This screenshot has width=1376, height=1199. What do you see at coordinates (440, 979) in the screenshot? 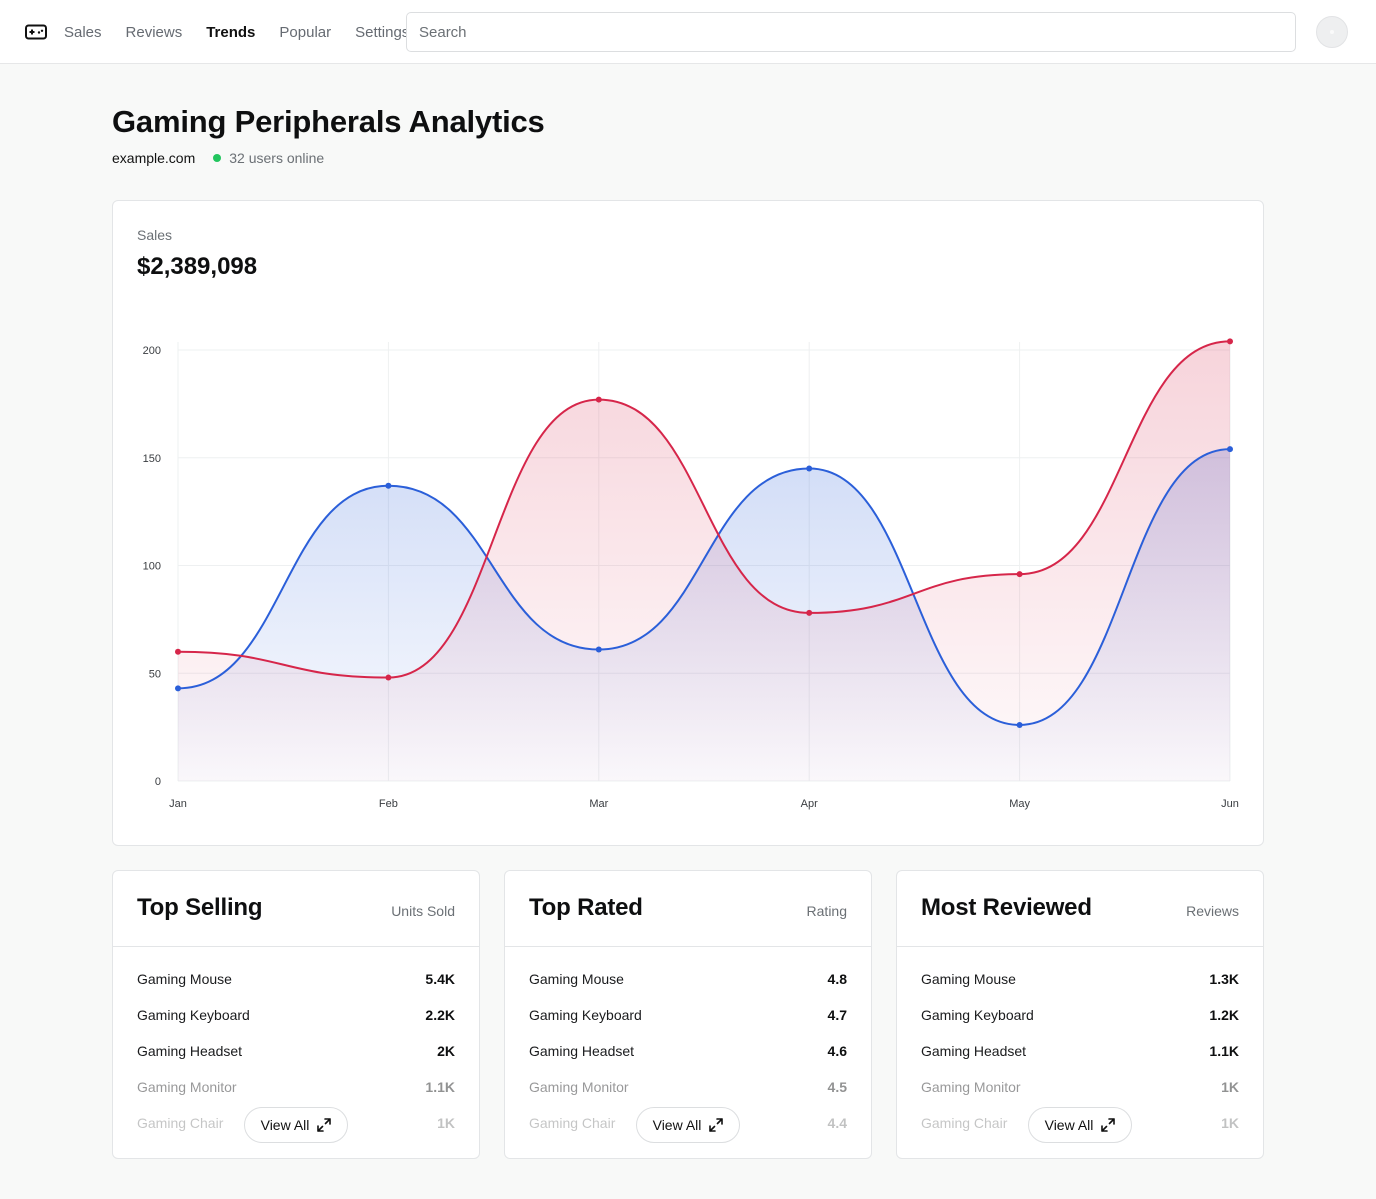
I see `item-value: 5.4K` at bounding box center [440, 979].